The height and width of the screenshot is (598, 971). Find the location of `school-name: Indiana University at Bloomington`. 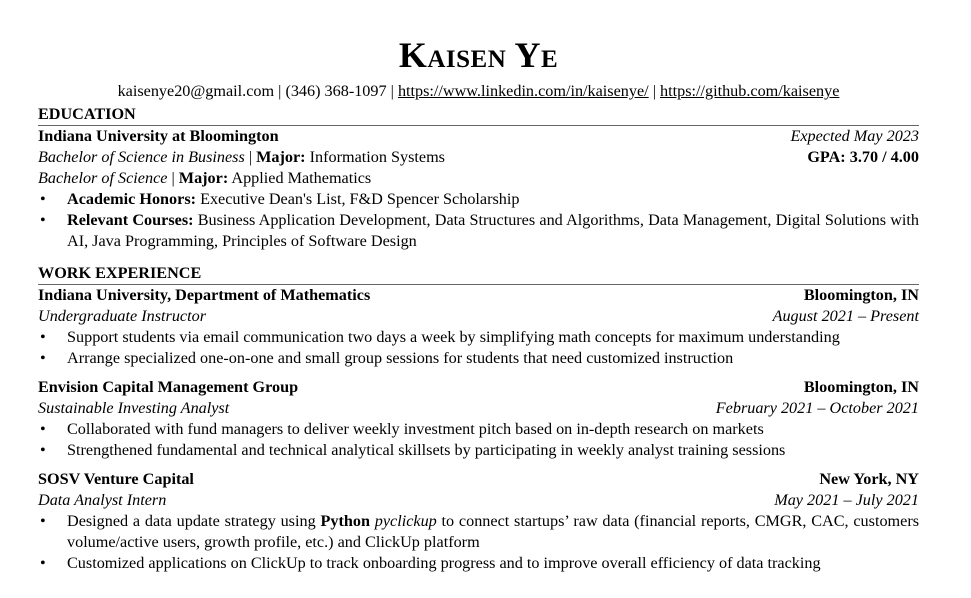

school-name: Indiana University at Bloomington is located at coordinates (158, 136).